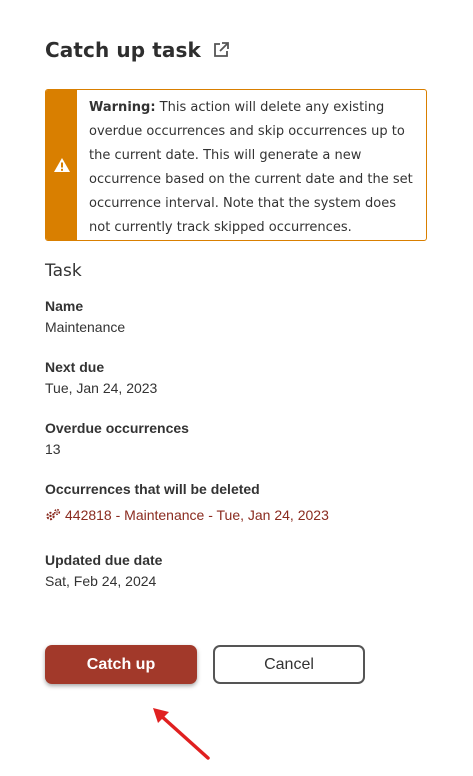 The height and width of the screenshot is (776, 473). Describe the element at coordinates (221, 50) in the screenshot. I see `external-link-icon` at that location.